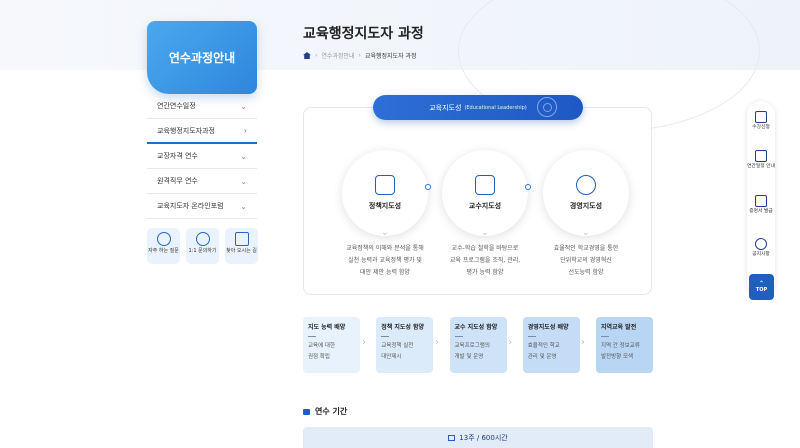  What do you see at coordinates (177, 156) in the screenshot?
I see `sidebar-item-label: 교장자격 연수` at bounding box center [177, 156].